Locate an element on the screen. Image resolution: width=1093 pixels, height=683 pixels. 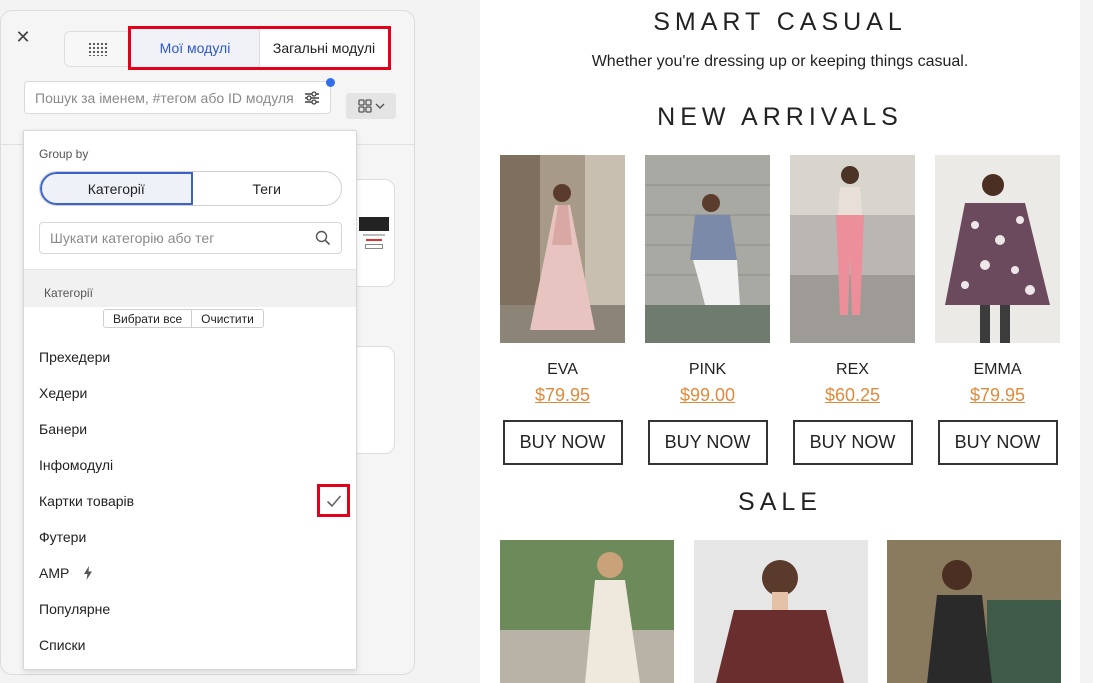
selection-actions: Вибрати все Очистити is located at coordinates (183, 318).